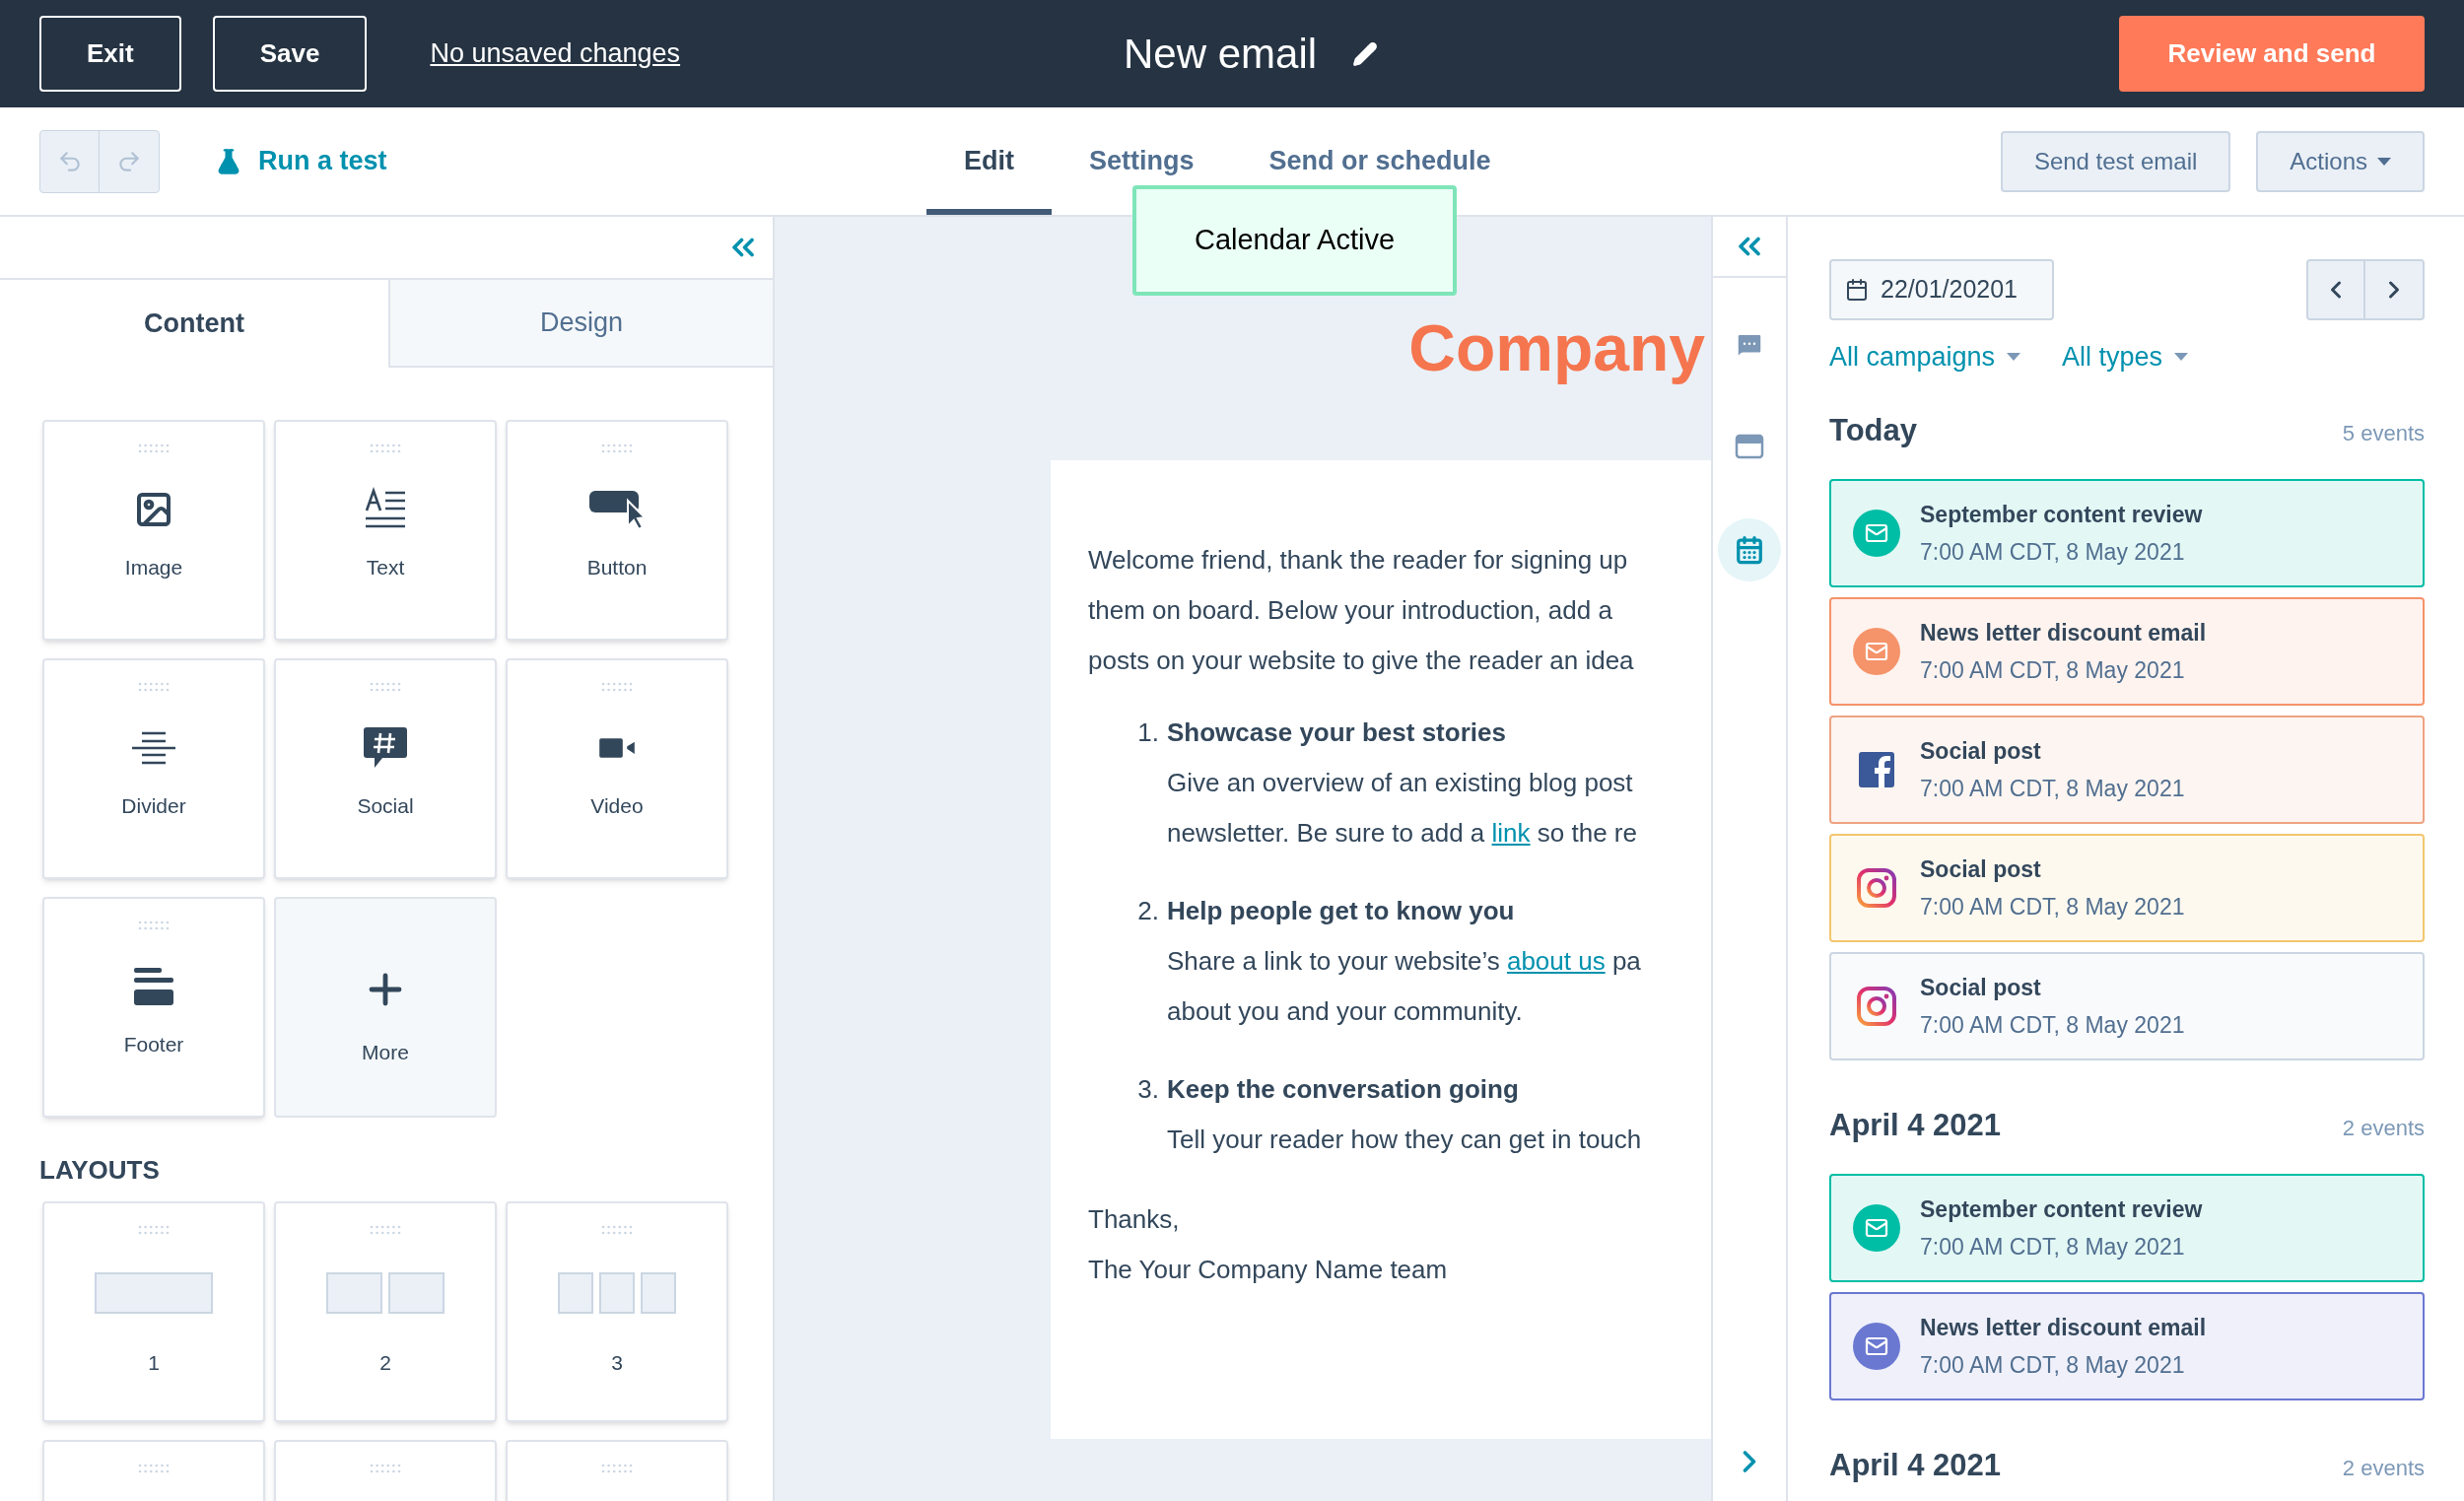 The height and width of the screenshot is (1501, 2464). I want to click on footer-icon, so click(153, 986).